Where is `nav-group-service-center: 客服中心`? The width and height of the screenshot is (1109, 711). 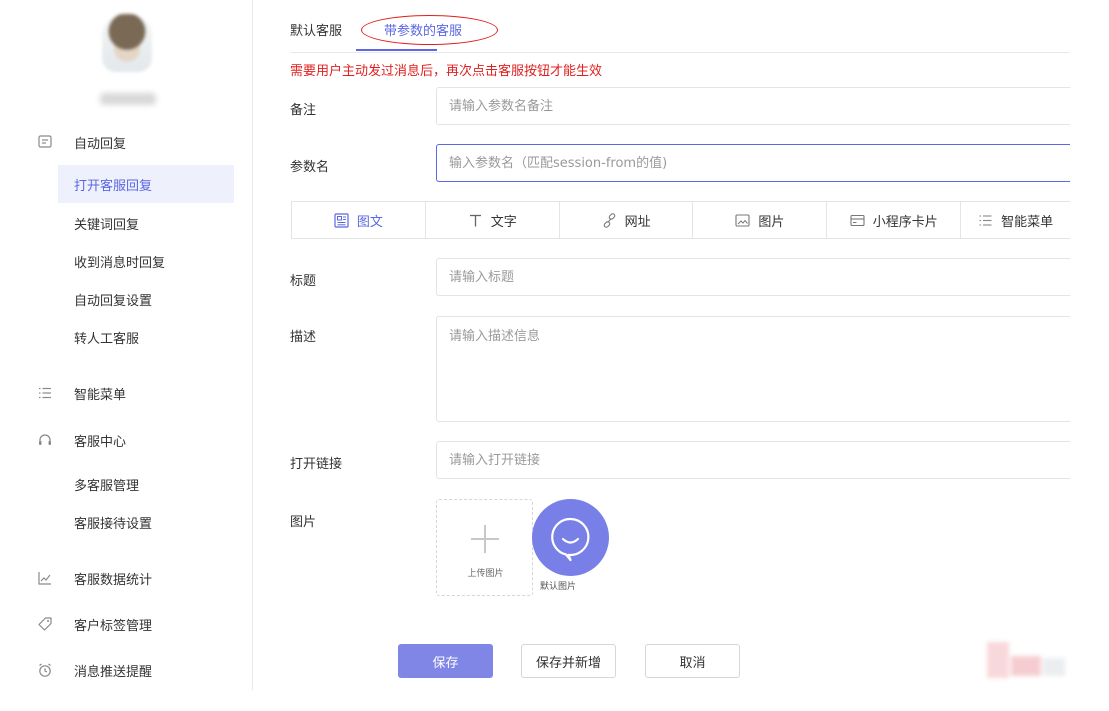
nav-group-service-center: 客服中心 is located at coordinates (117, 440).